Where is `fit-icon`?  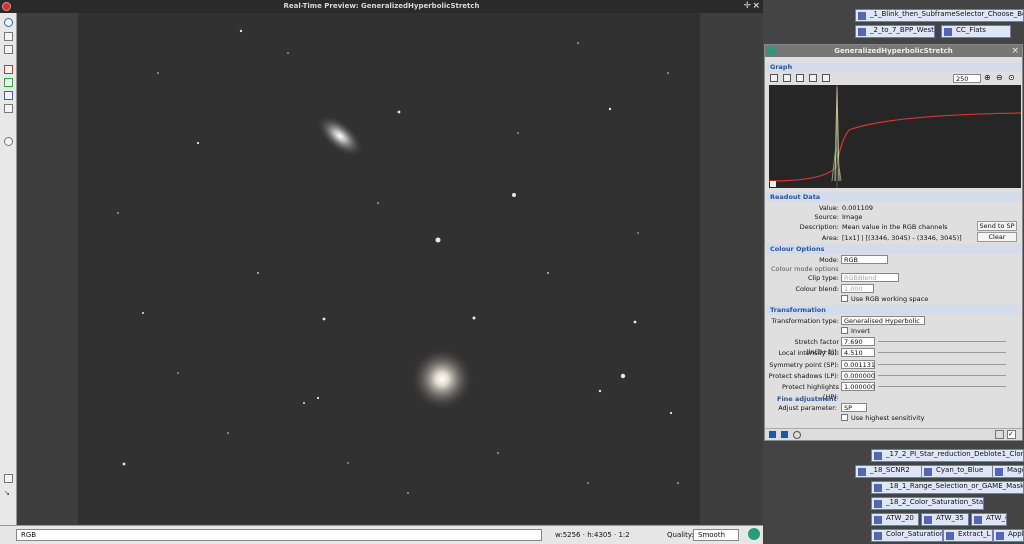
fit-icon is located at coordinates (8, 36).